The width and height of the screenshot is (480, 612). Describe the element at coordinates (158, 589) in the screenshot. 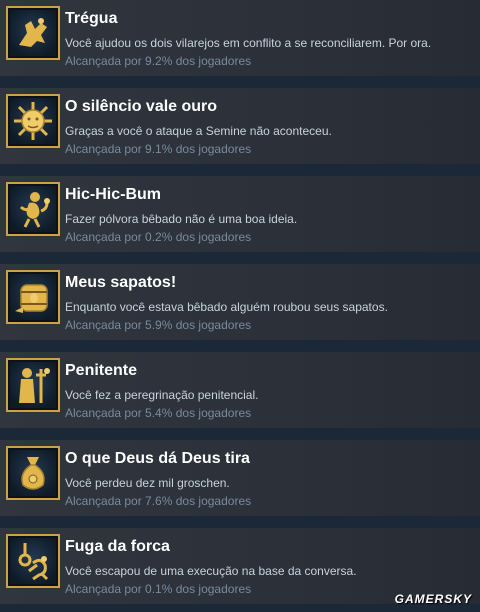

I see `achievement-unlock-rate: Alcançada por 0.1% dos jogadores` at that location.